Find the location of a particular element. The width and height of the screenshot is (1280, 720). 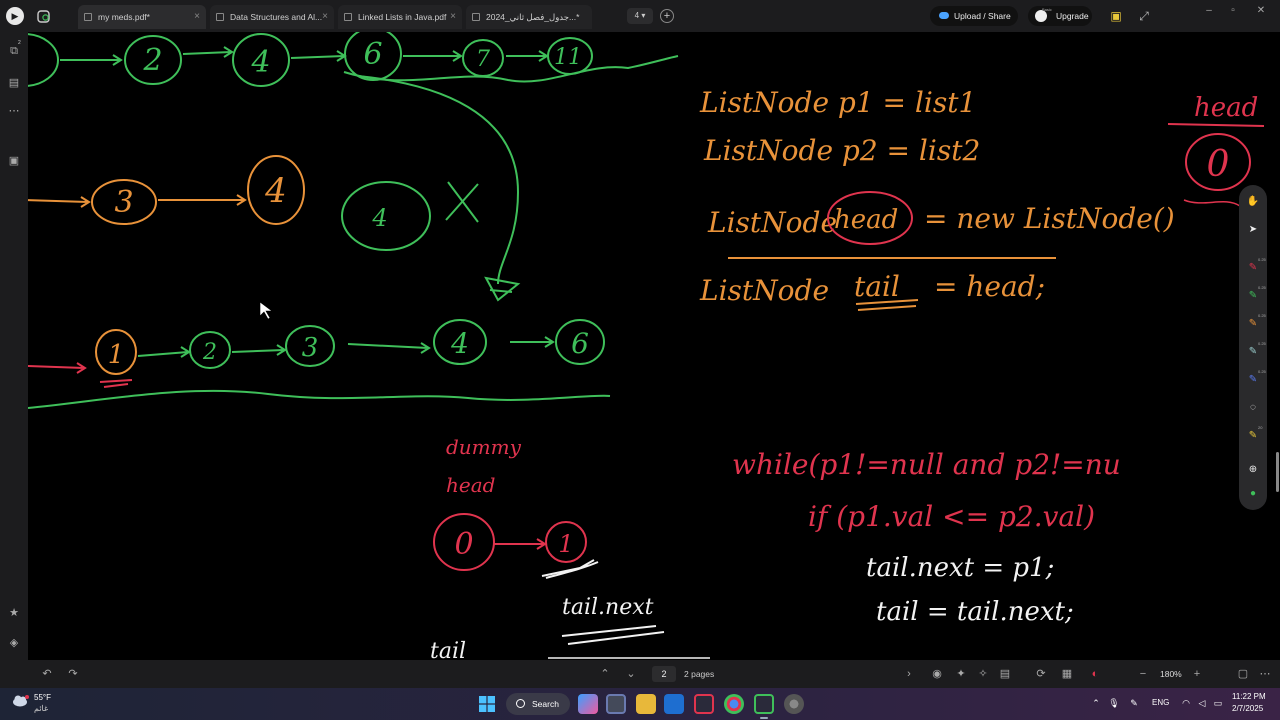

tray-overflow-icon: ⌃ is located at coordinates (1096, 703).